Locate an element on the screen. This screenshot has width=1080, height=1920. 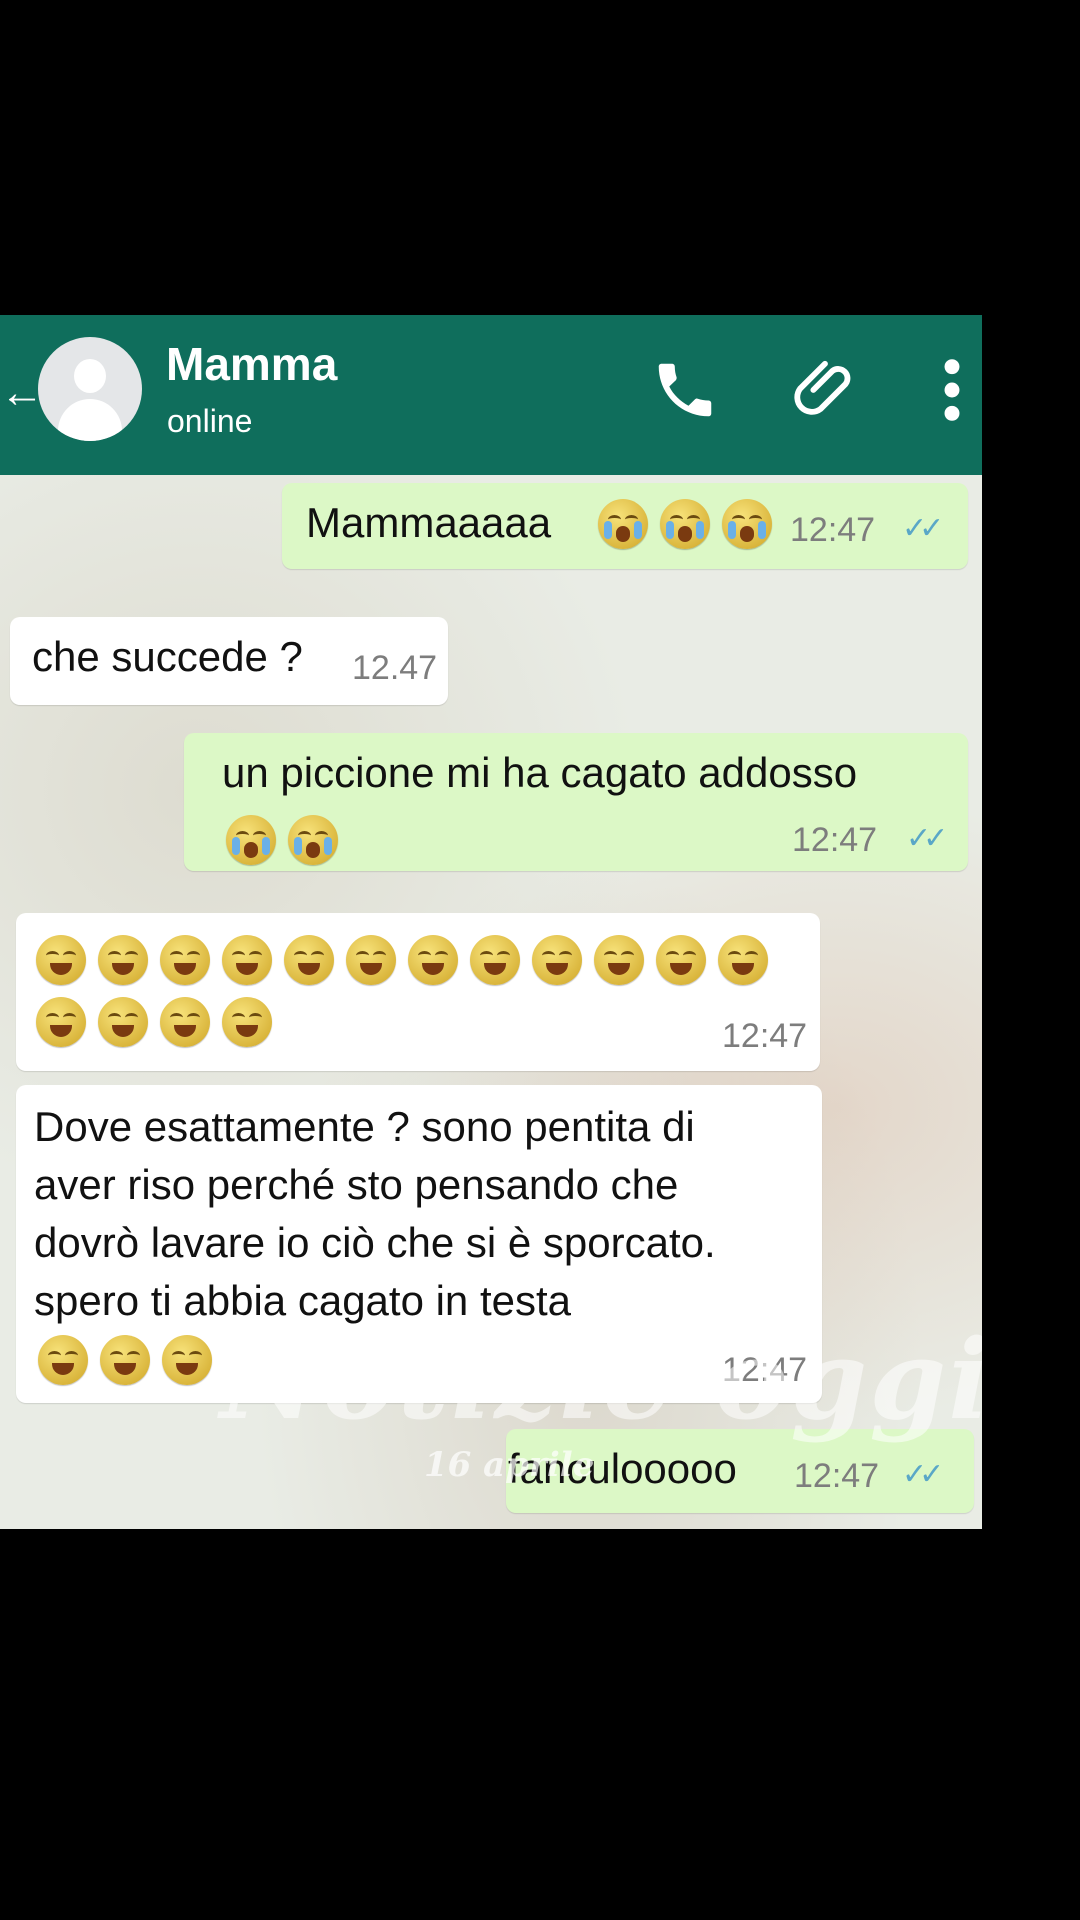
message-text: un piccione mi ha cagato addosso is located at coordinates (540, 772).